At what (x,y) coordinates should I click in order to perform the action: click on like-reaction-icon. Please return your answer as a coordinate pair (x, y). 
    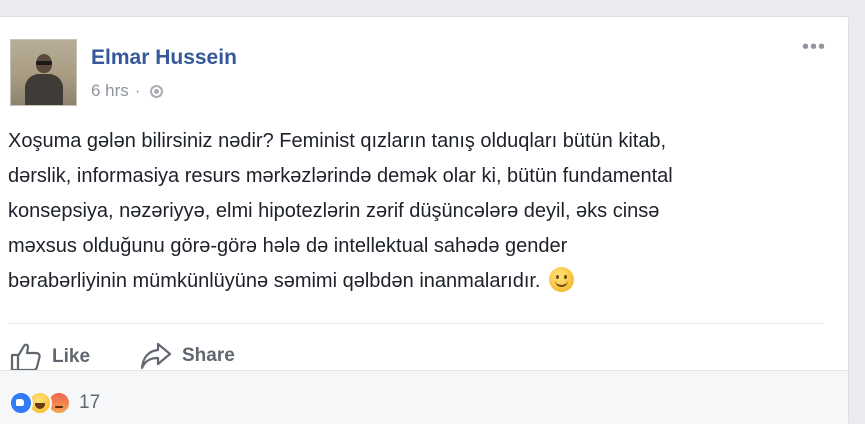
    Looking at the image, I should click on (21, 403).